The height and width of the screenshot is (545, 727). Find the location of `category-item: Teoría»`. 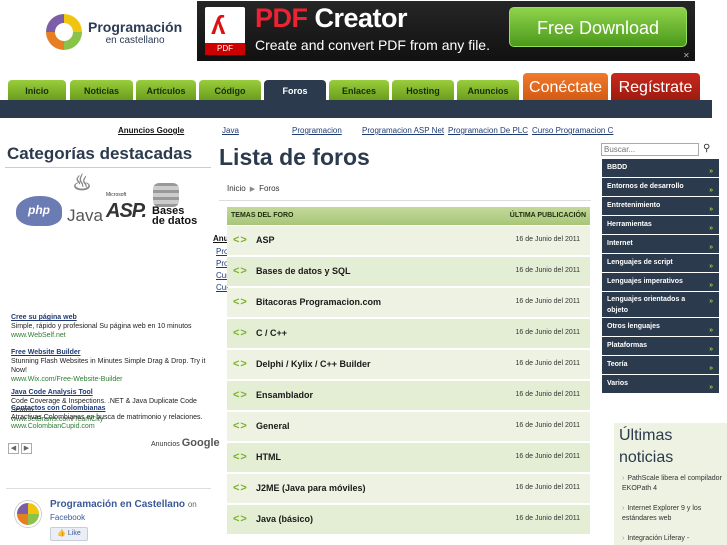

category-item: Teoría» is located at coordinates (660, 365).